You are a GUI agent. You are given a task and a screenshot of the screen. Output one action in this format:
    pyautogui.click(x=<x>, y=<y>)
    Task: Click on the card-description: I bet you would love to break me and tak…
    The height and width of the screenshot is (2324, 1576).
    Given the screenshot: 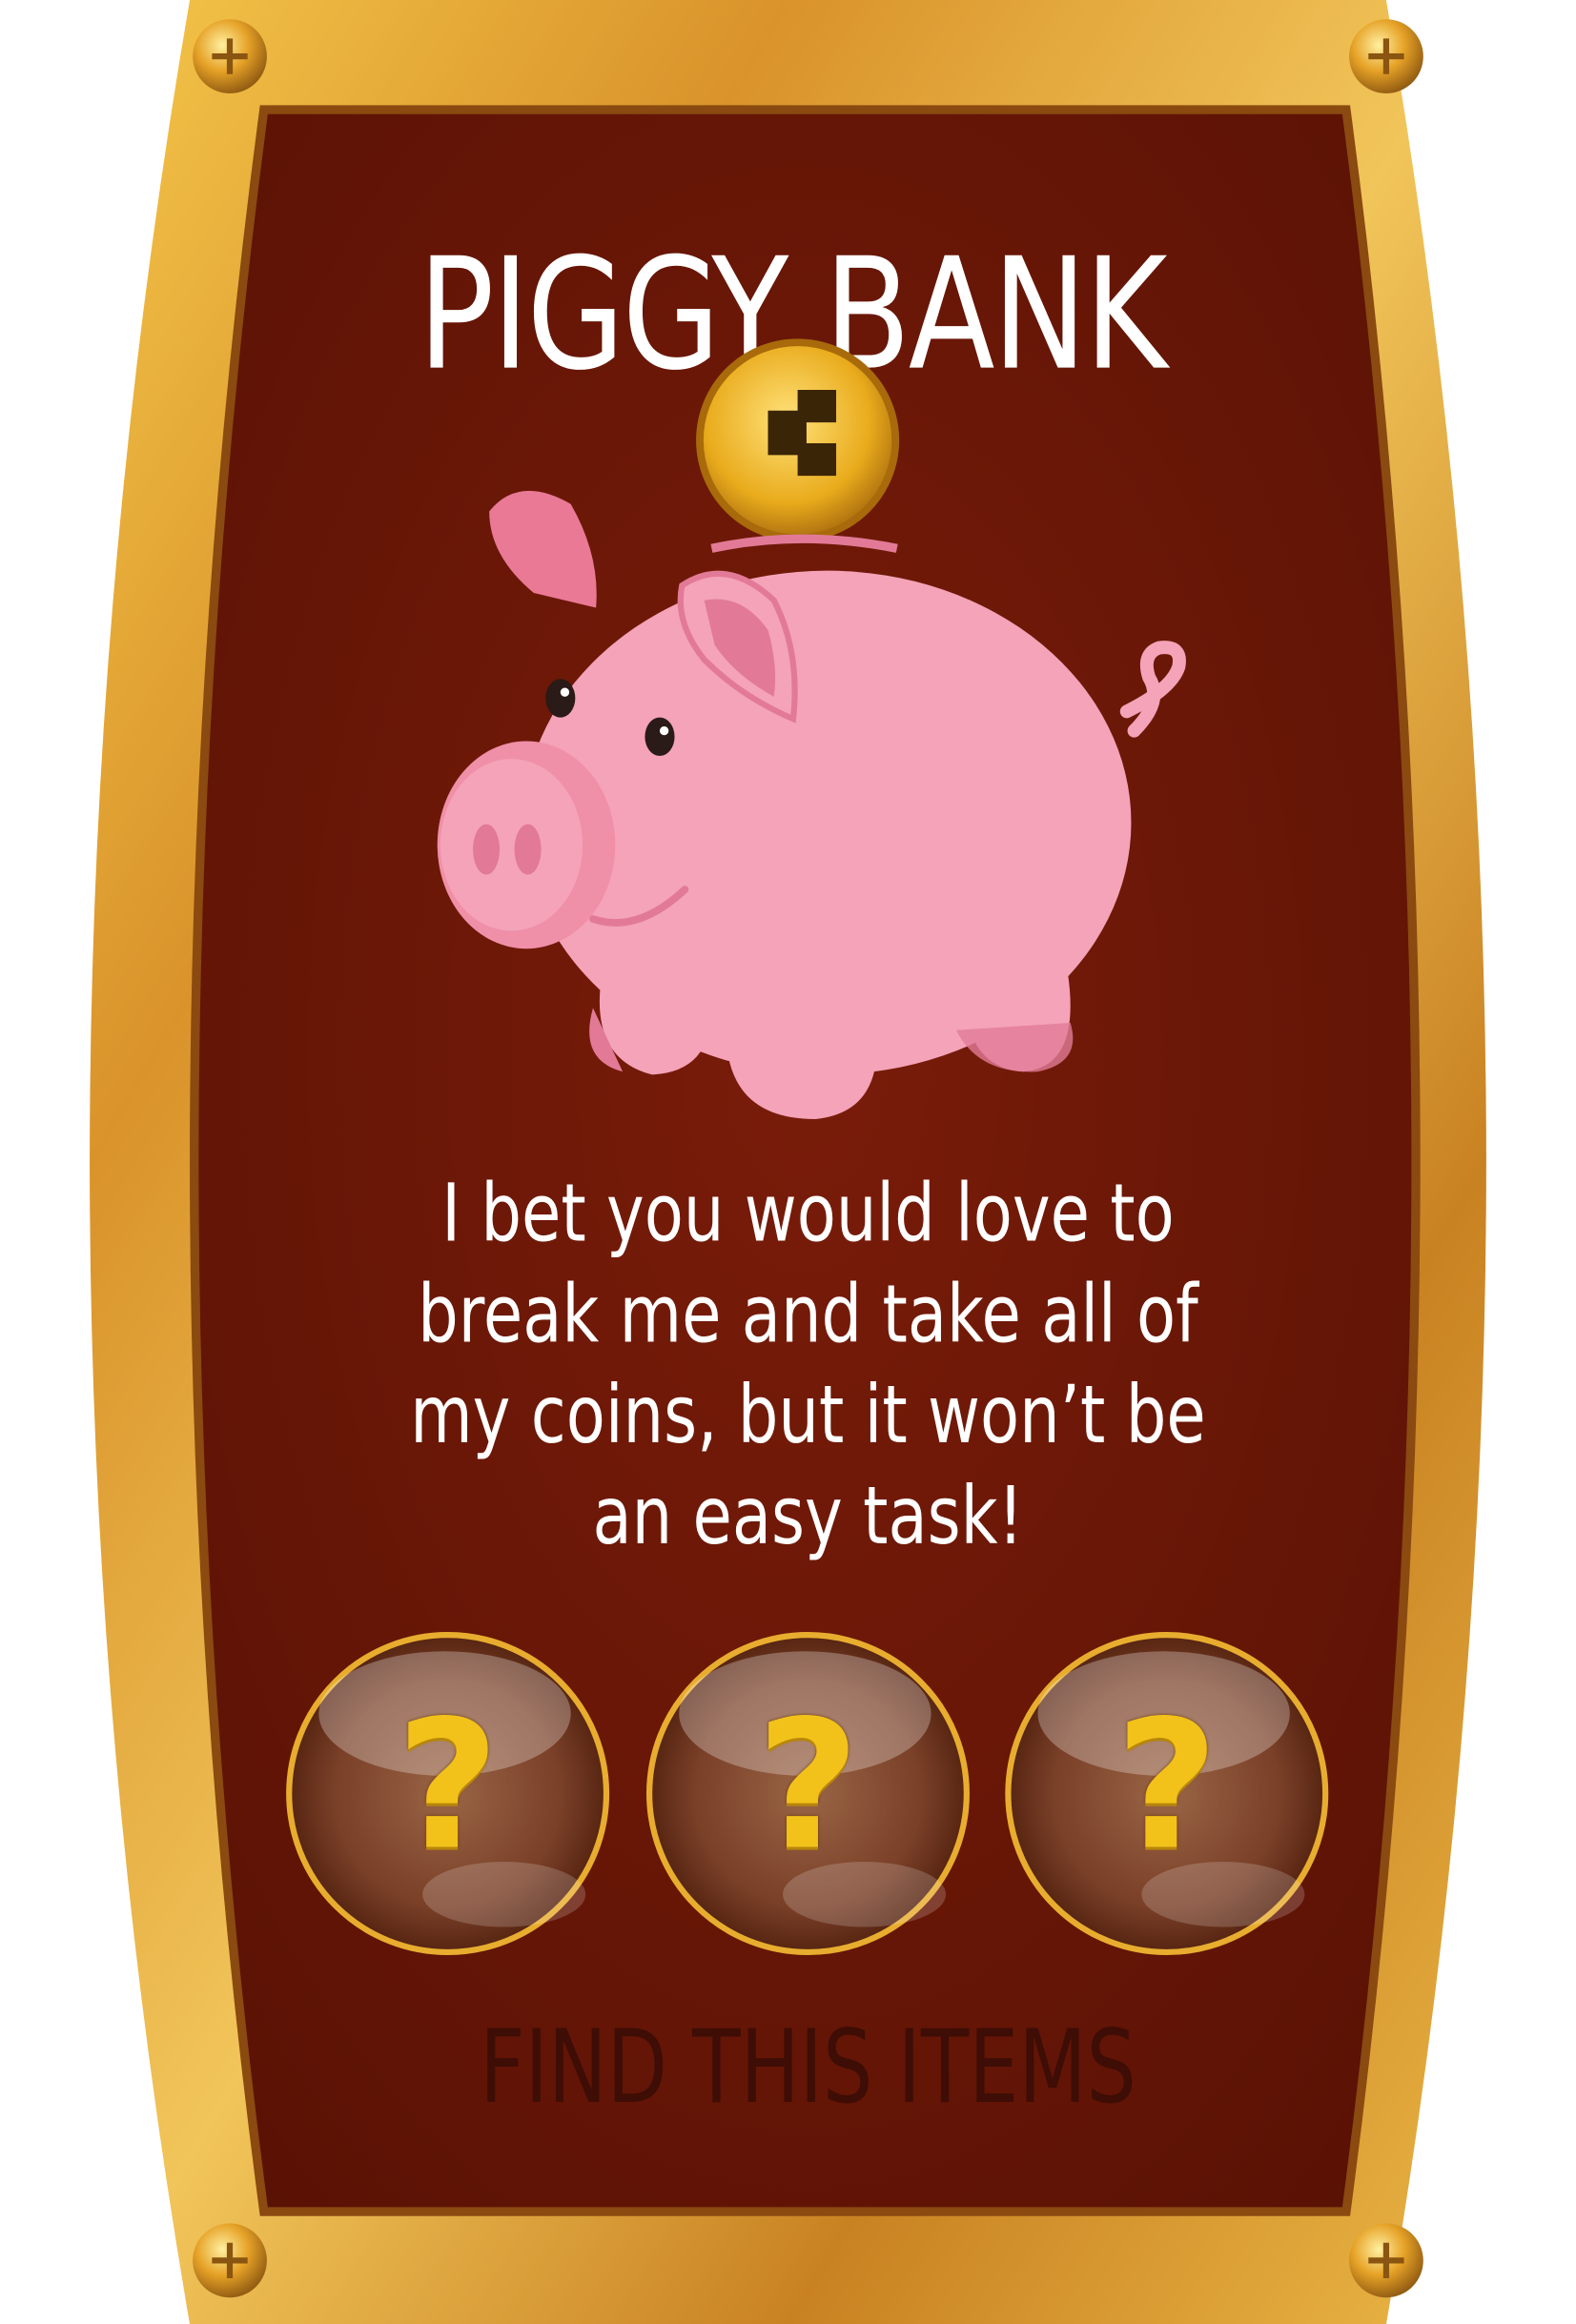 What is the action you would take?
    pyautogui.click(x=808, y=1364)
    